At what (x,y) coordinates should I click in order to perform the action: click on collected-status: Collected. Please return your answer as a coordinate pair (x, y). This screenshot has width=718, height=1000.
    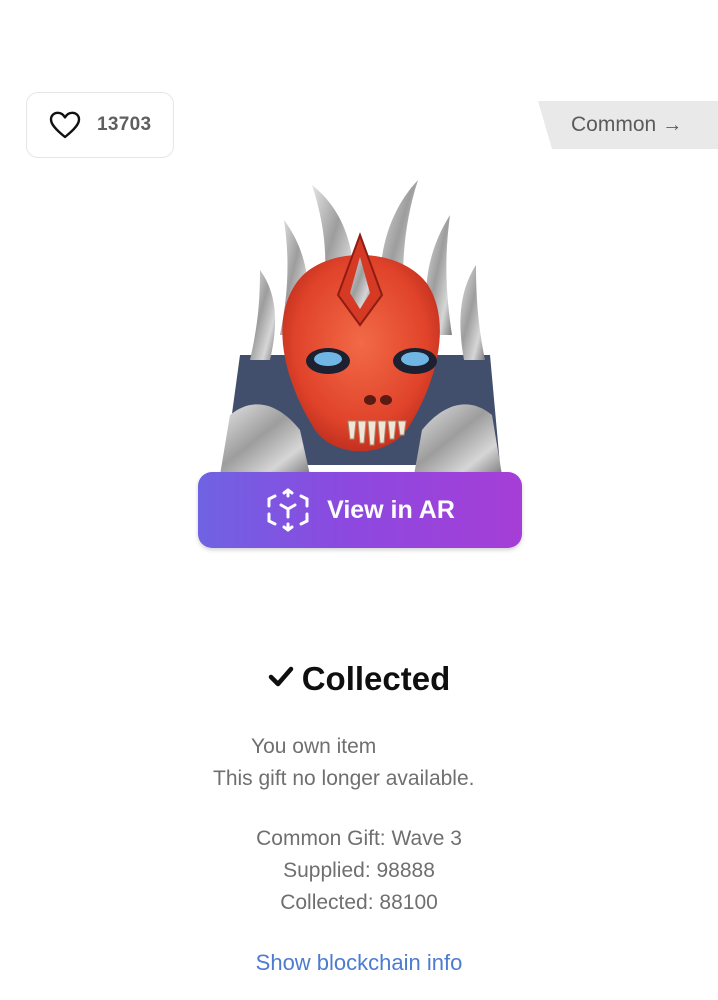
    Looking at the image, I should click on (359, 679).